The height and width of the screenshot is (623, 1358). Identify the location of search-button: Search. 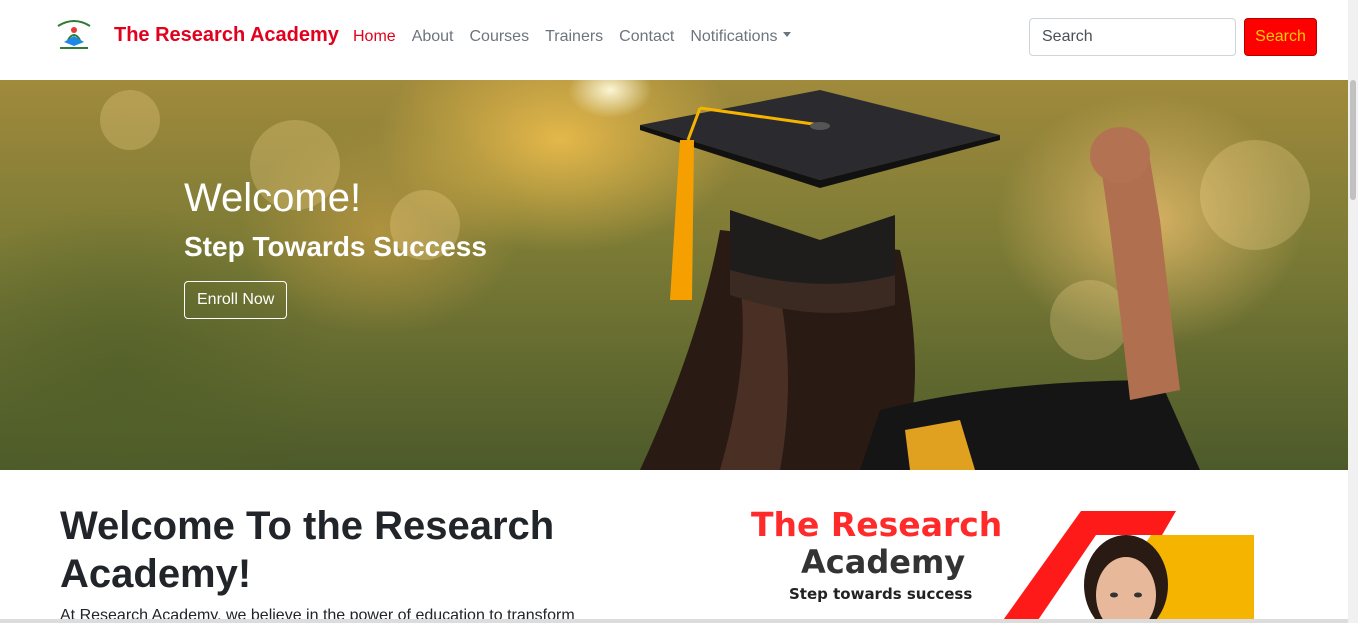
(1280, 37).